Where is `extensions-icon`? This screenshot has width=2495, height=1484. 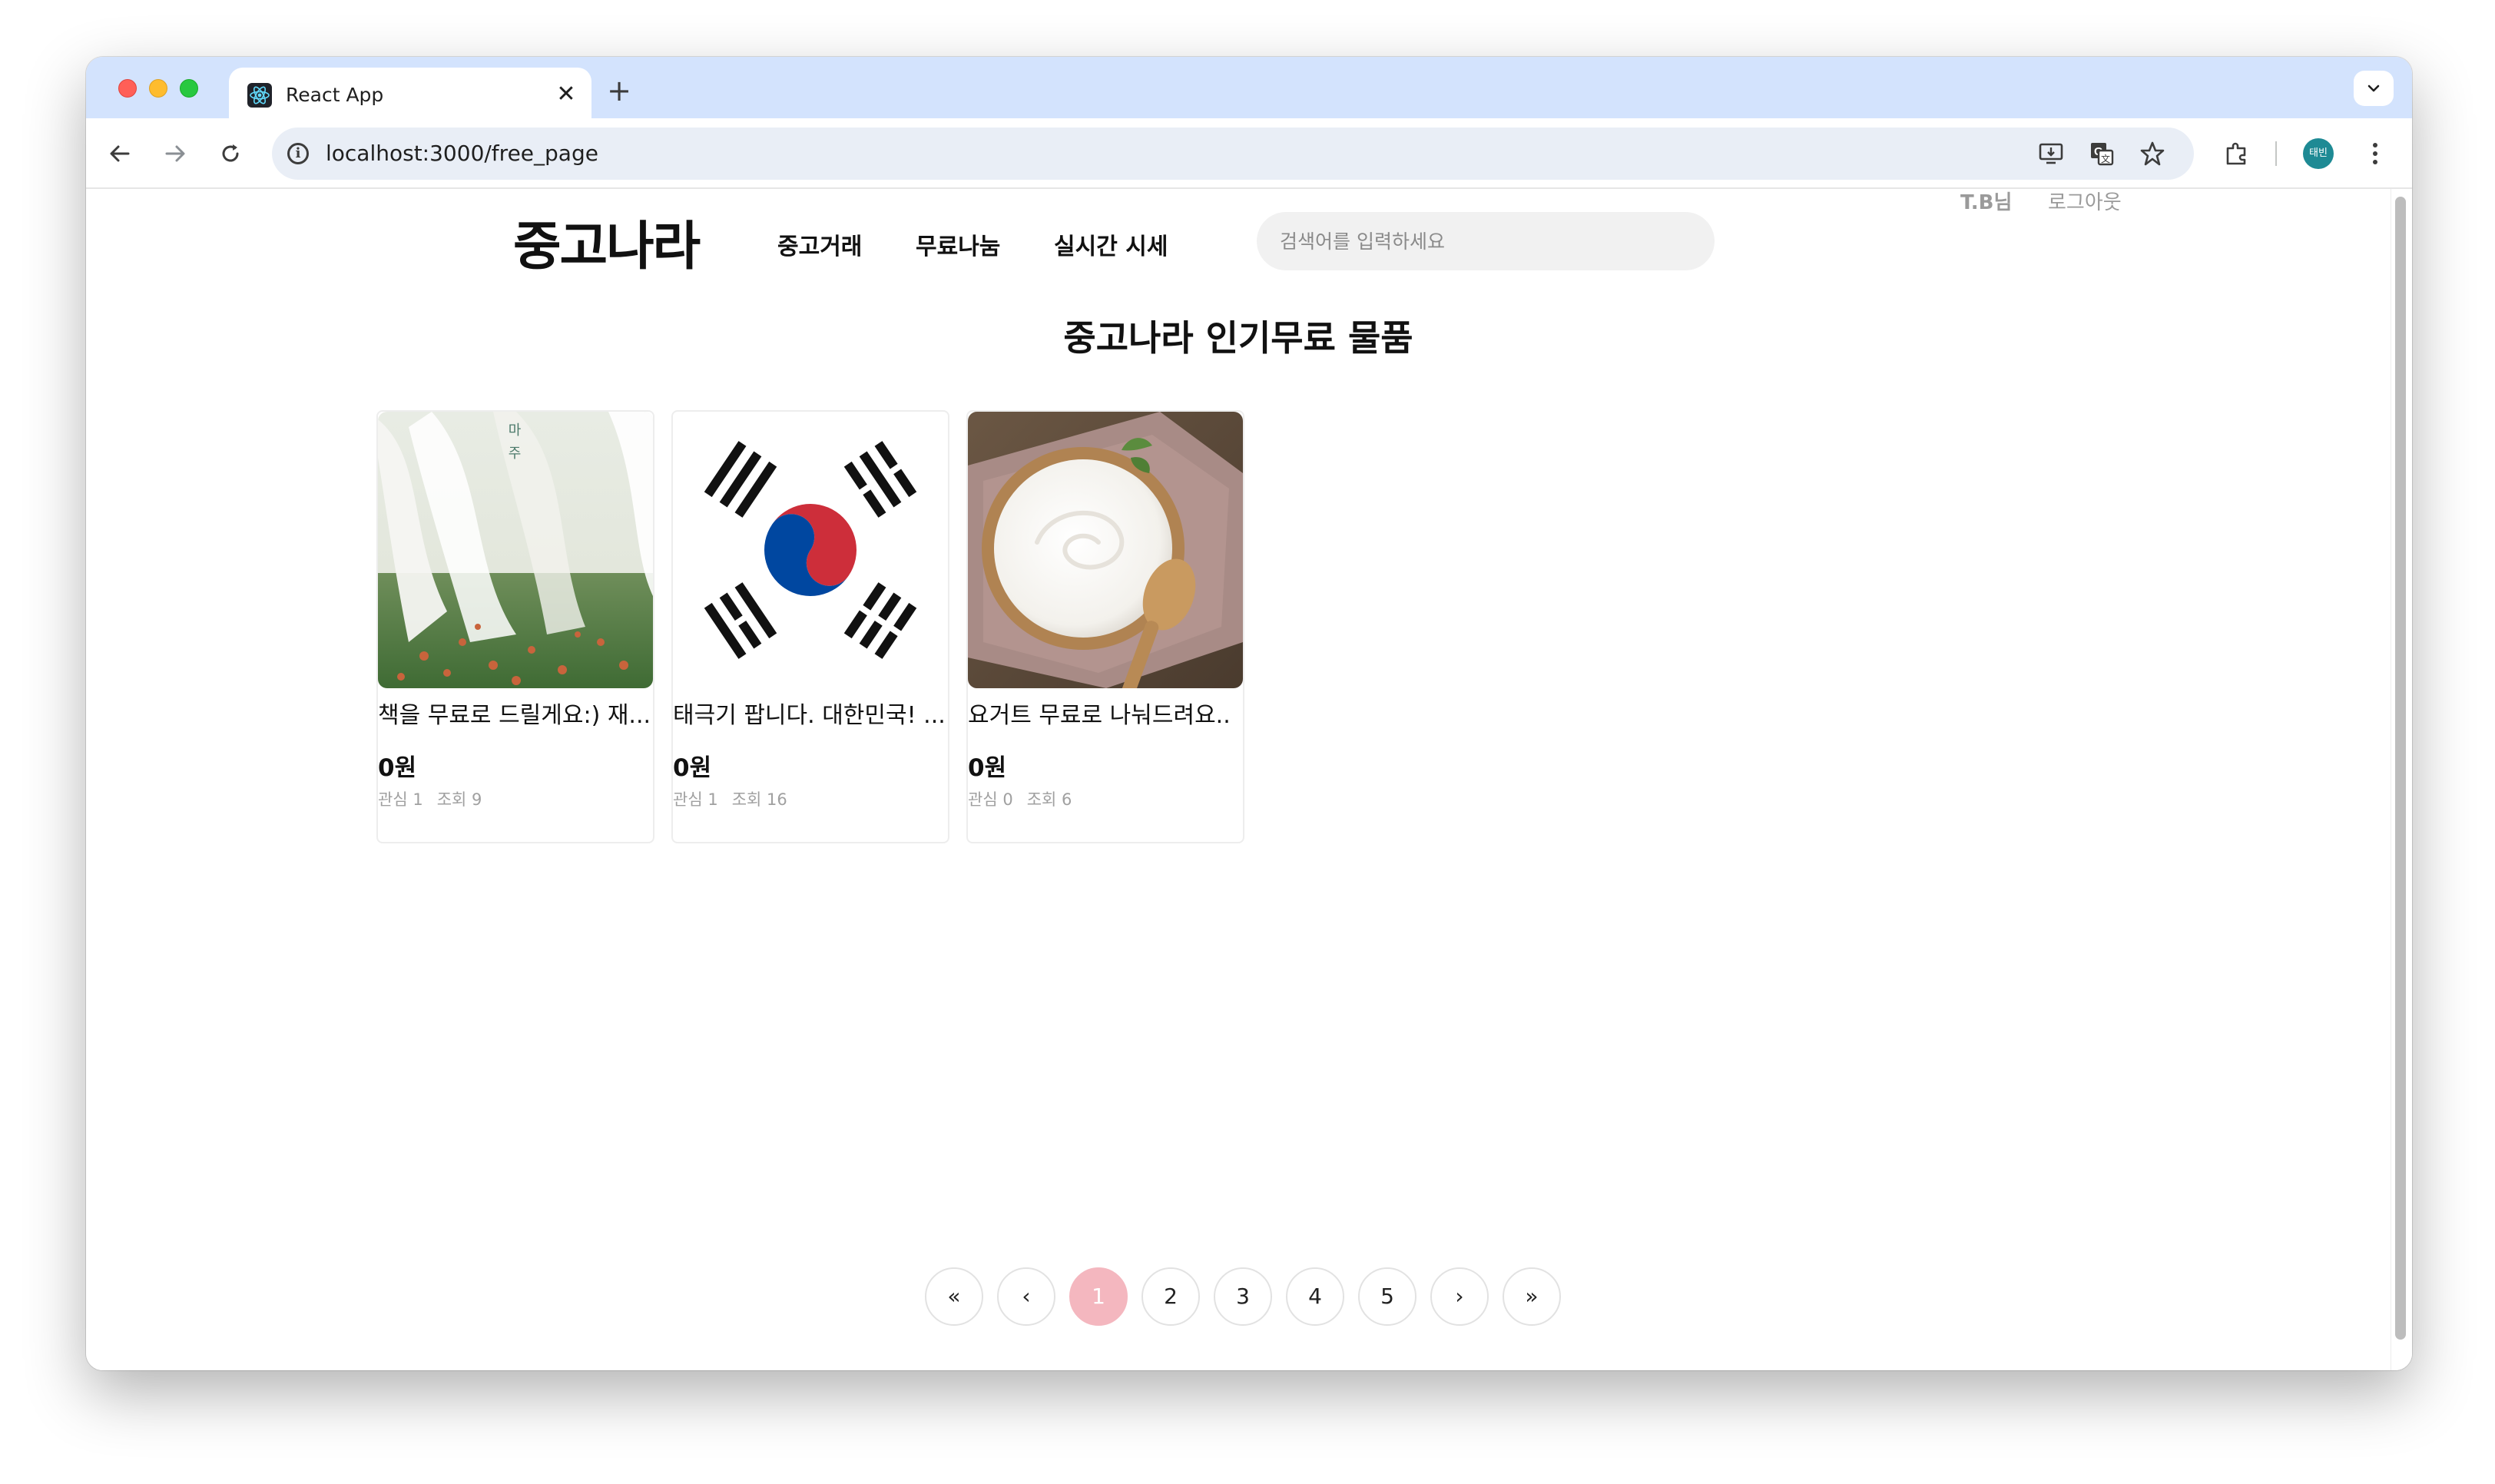 extensions-icon is located at coordinates (2237, 154).